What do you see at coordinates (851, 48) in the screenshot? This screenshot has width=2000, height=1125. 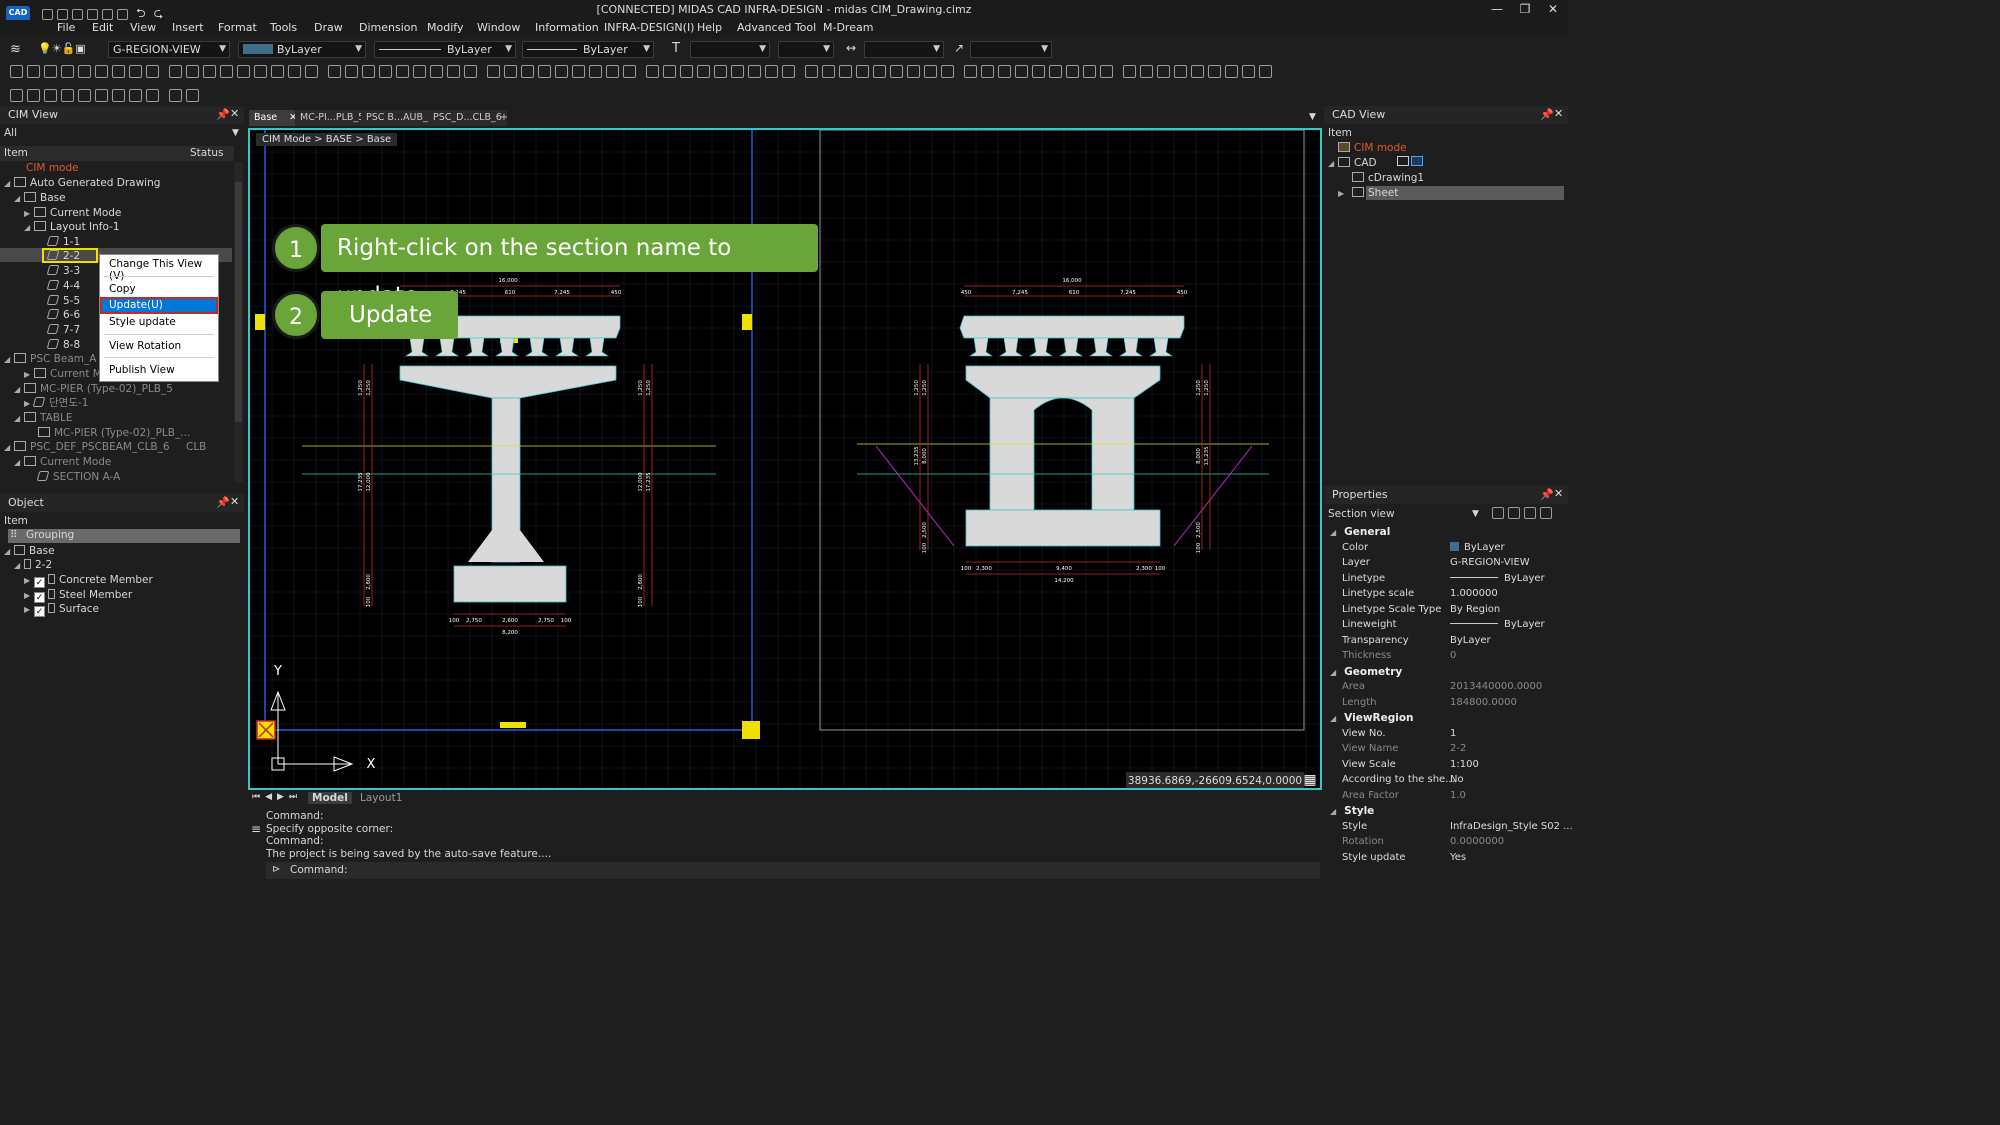 I see `dim-style-icon: ↔` at bounding box center [851, 48].